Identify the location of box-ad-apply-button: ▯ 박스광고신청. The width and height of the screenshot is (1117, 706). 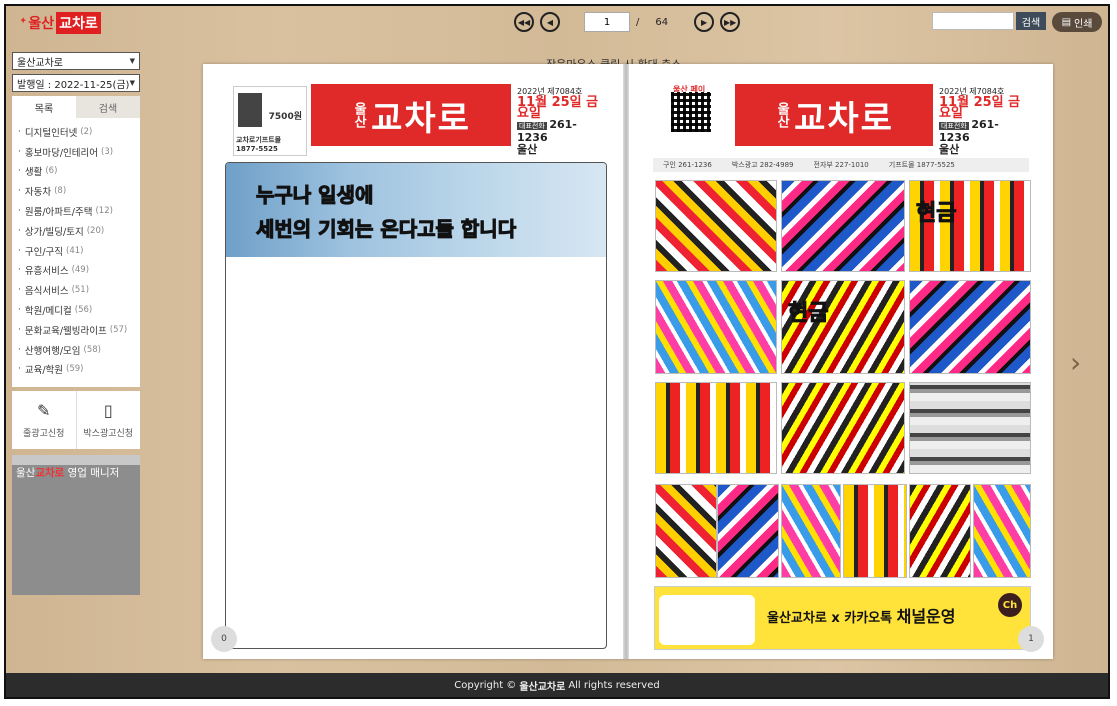
(109, 420).